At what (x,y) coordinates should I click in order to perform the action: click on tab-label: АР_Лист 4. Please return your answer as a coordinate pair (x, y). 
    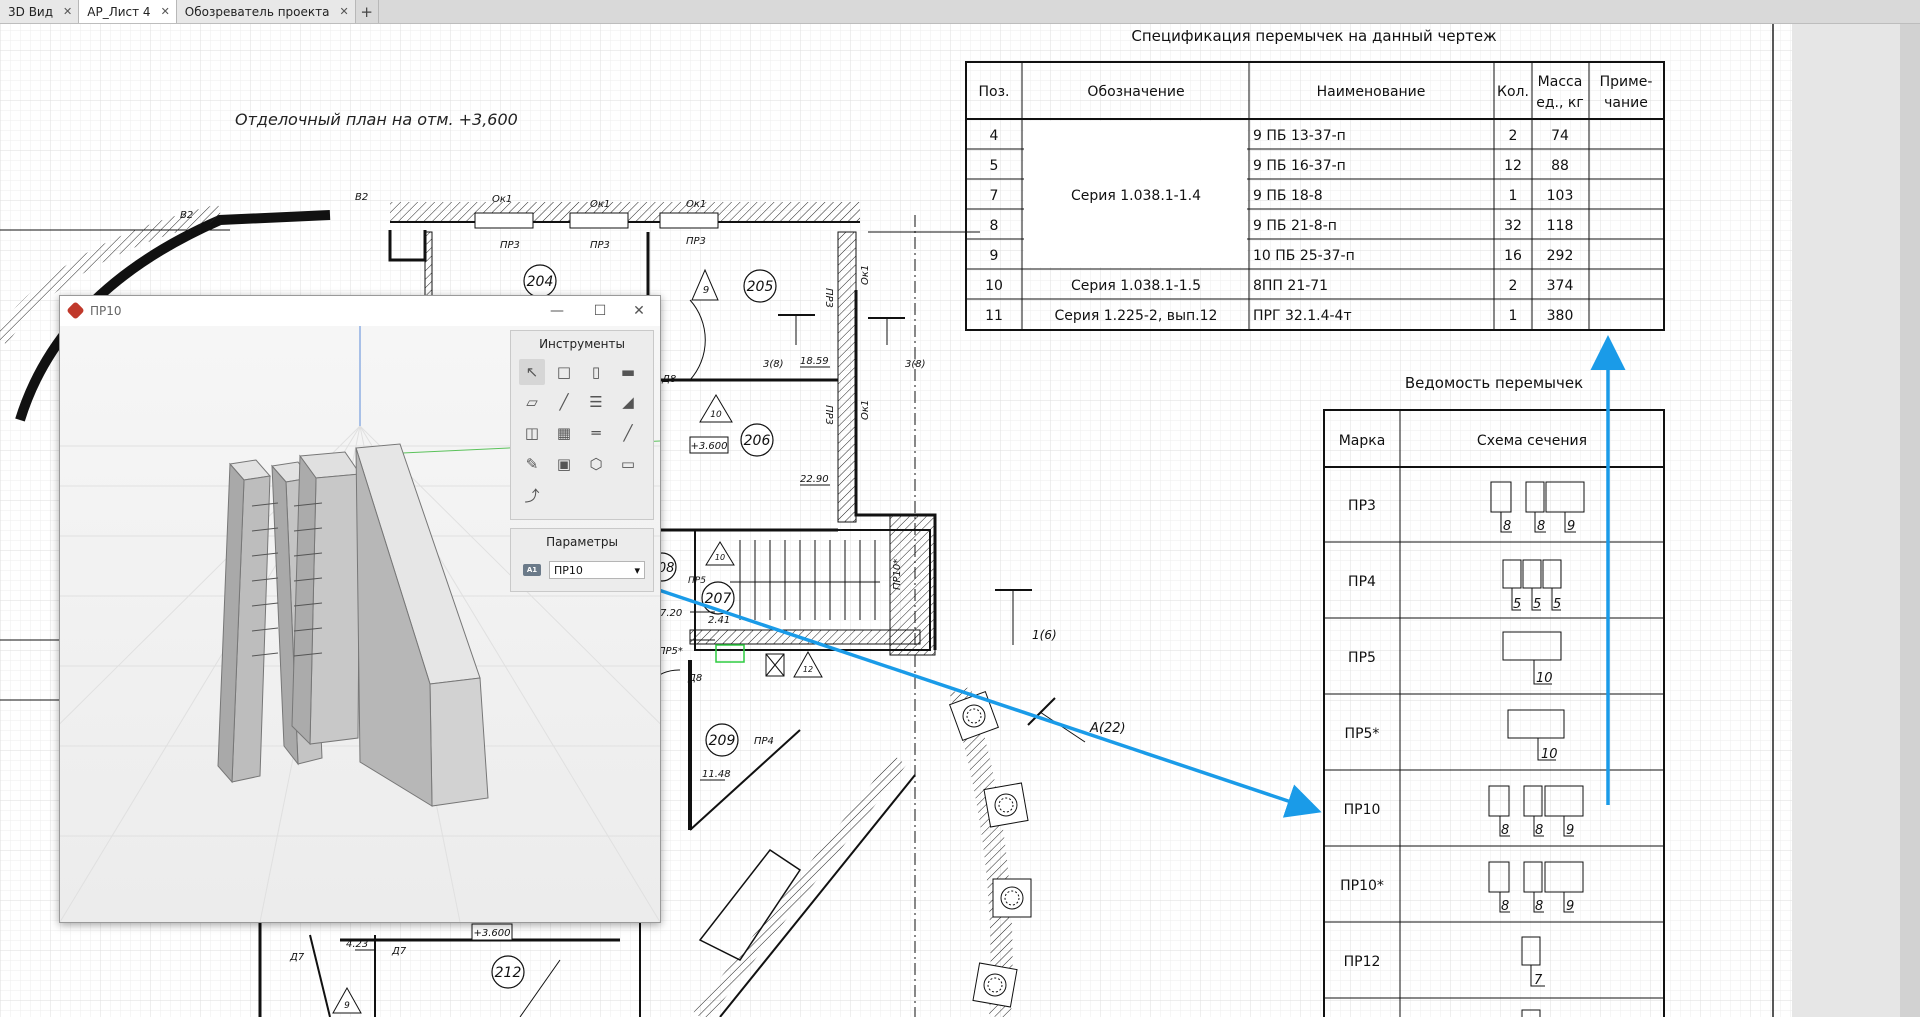
    Looking at the image, I should click on (119, 11).